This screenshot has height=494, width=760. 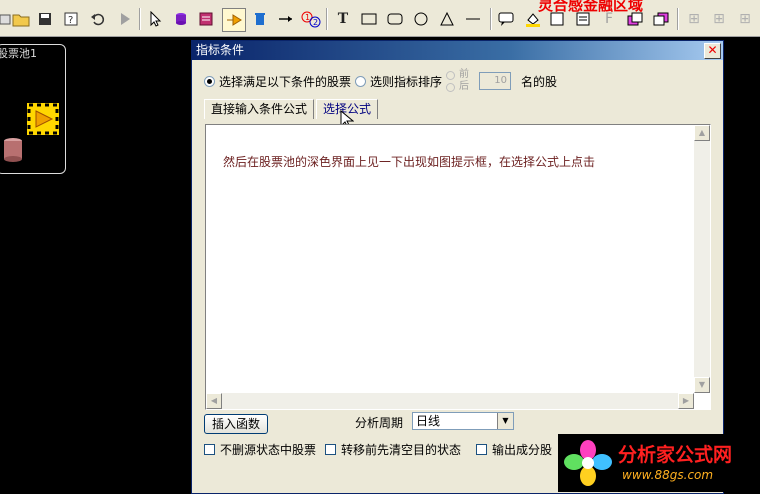 What do you see at coordinates (675, 455) in the screenshot?
I see `brand-name: 分析家公式网` at bounding box center [675, 455].